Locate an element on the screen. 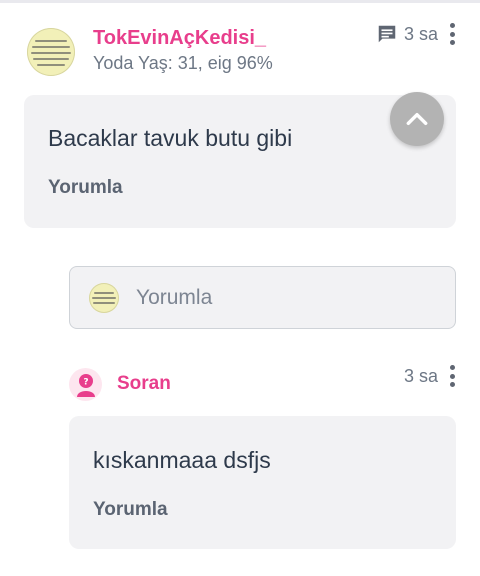 Image resolution: width=480 pixels, height=576 pixels. reply-text: kıskanmaaa dsfjs is located at coordinates (182, 460).